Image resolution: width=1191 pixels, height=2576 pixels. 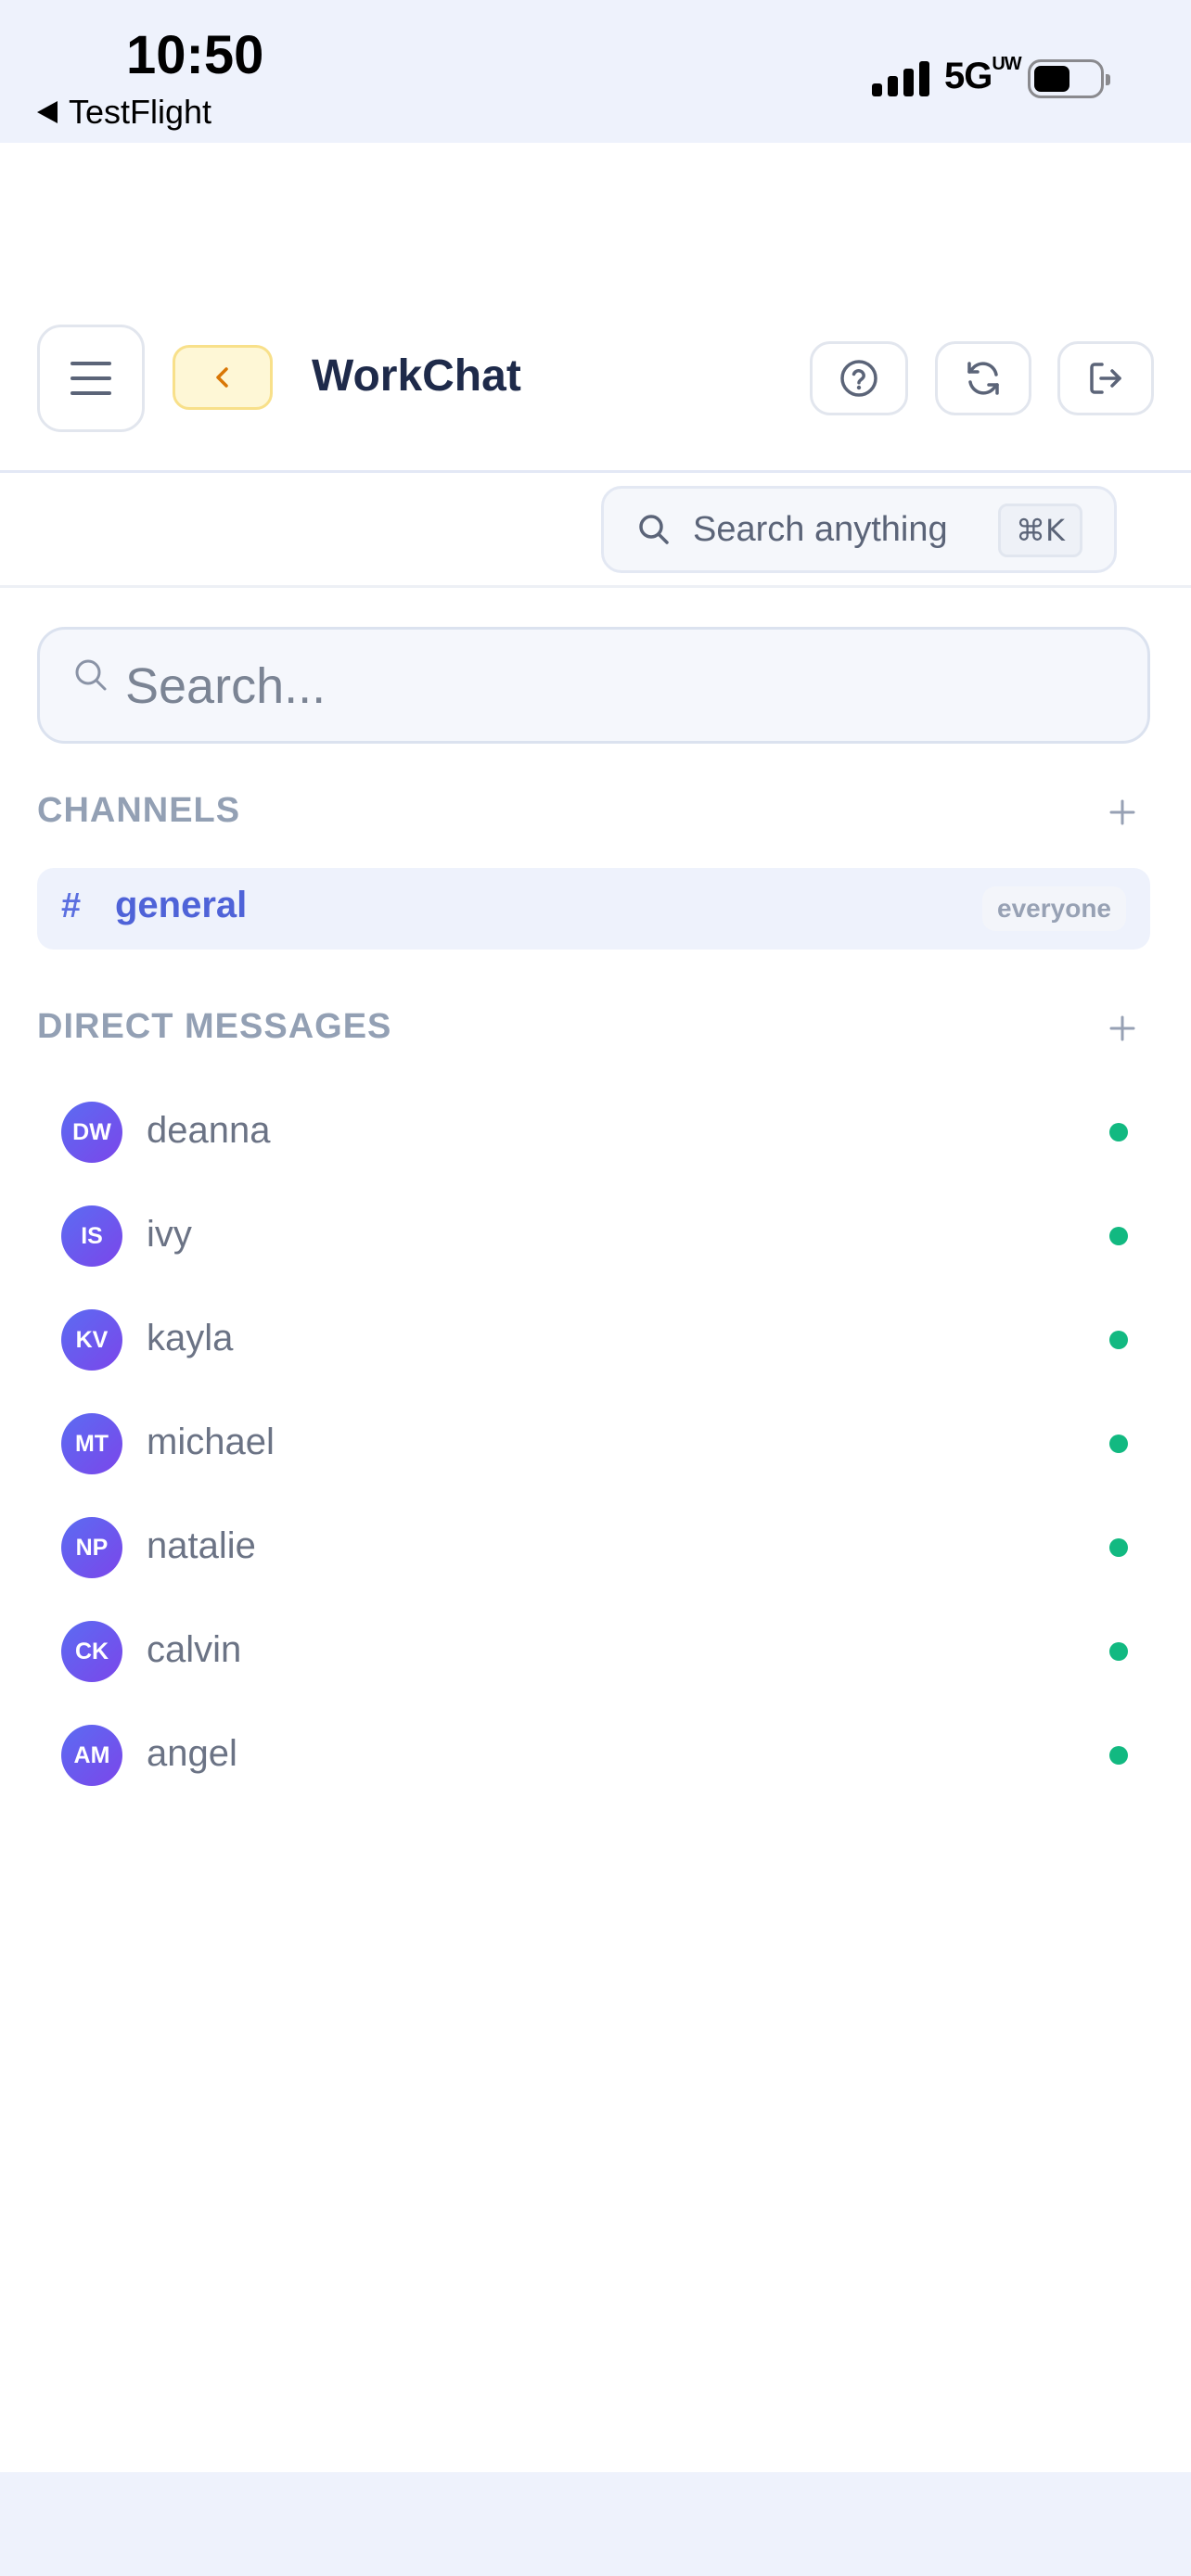 I want to click on global-search-label: Search anything, so click(x=820, y=529).